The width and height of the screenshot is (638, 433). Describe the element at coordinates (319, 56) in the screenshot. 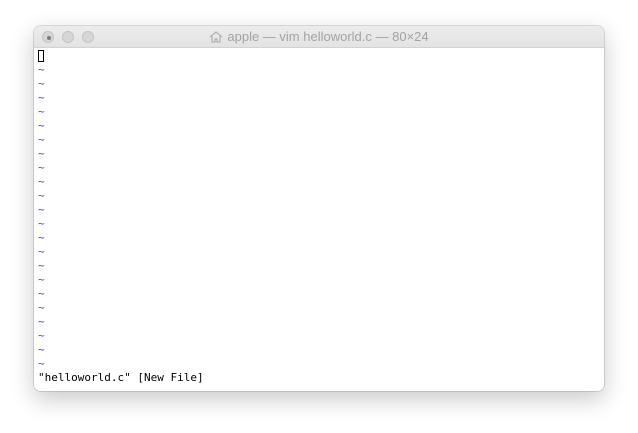

I see `cursor-line` at that location.